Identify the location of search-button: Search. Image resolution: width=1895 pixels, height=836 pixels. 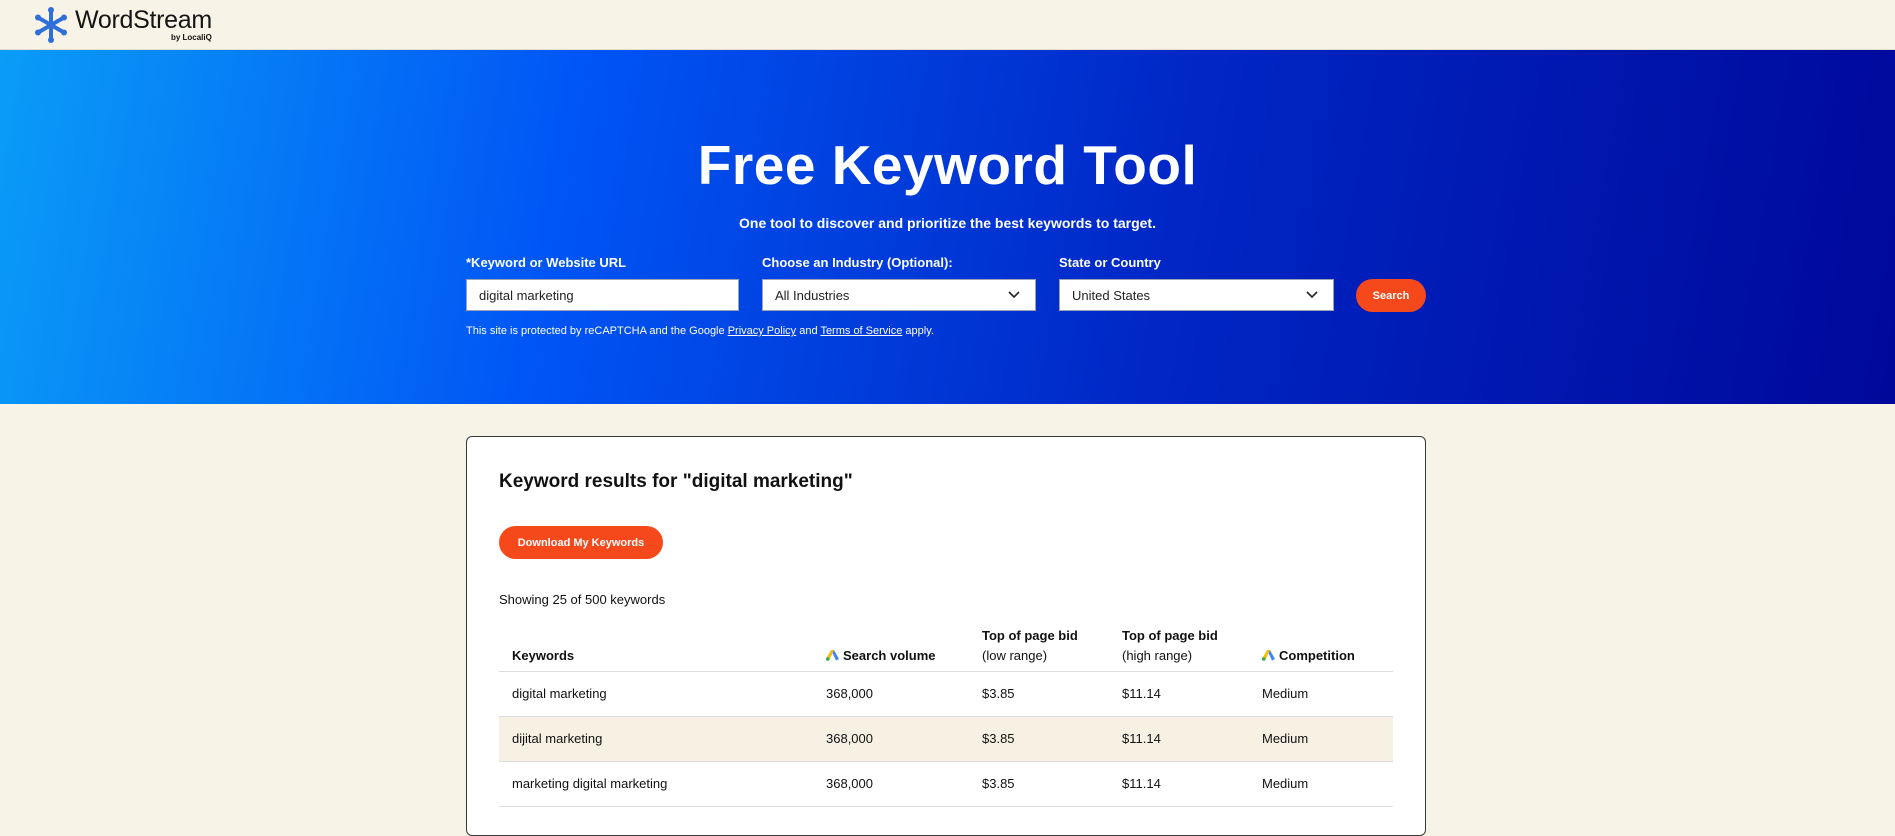
(1391, 295).